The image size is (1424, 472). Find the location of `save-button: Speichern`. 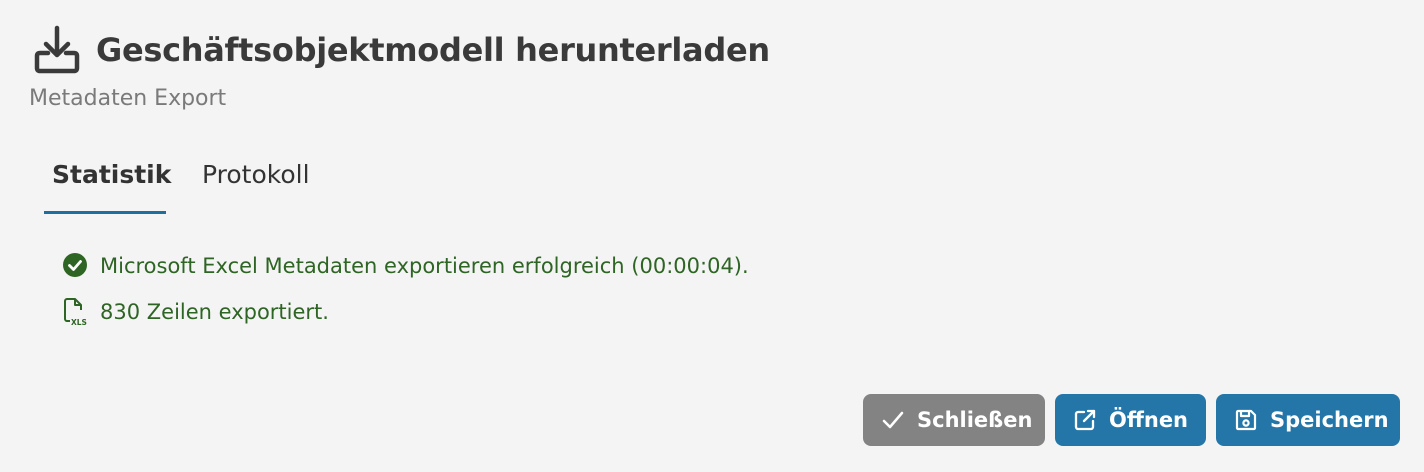

save-button: Speichern is located at coordinates (1308, 420).